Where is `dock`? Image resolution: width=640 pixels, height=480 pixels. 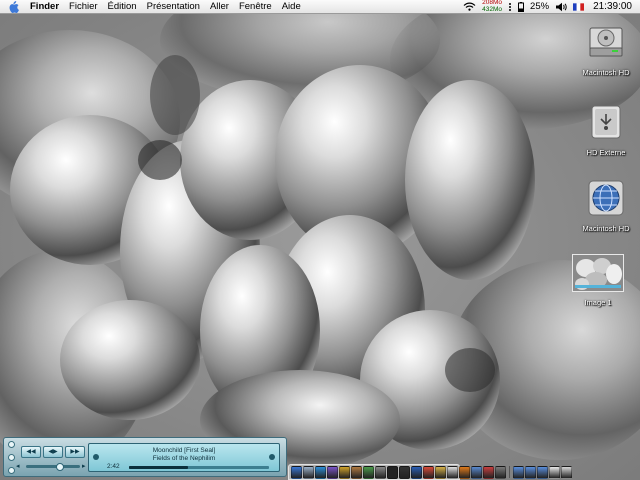 dock is located at coordinates (430, 472).